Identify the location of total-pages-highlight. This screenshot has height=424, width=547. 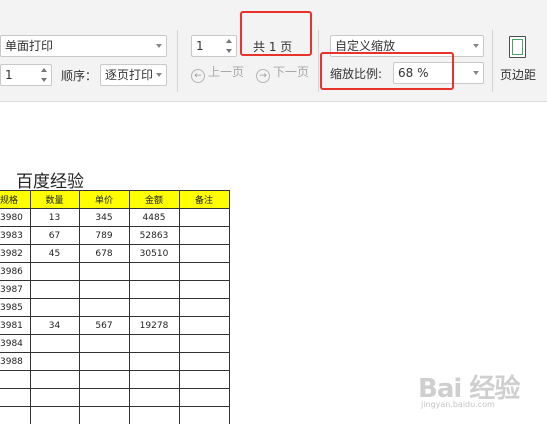
(276, 33).